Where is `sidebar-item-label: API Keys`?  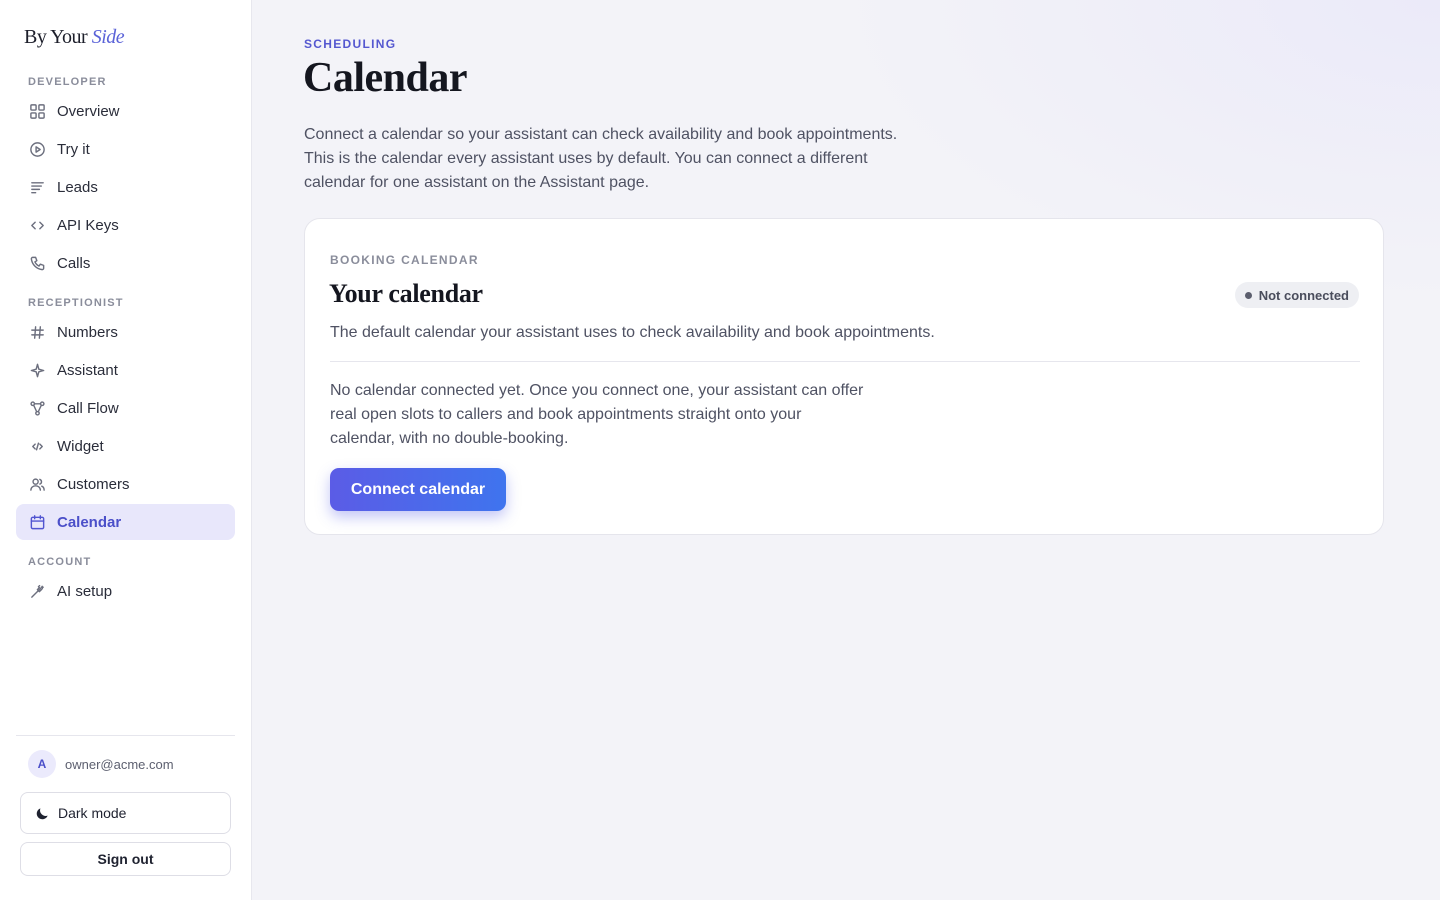
sidebar-item-label: API Keys is located at coordinates (88, 225).